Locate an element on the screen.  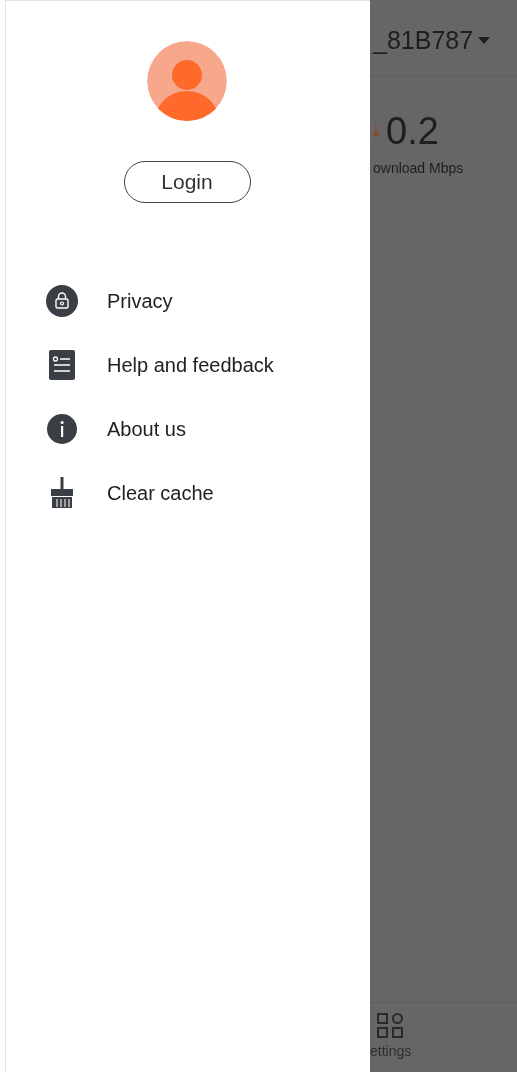
caret-icon is located at coordinates (484, 40).